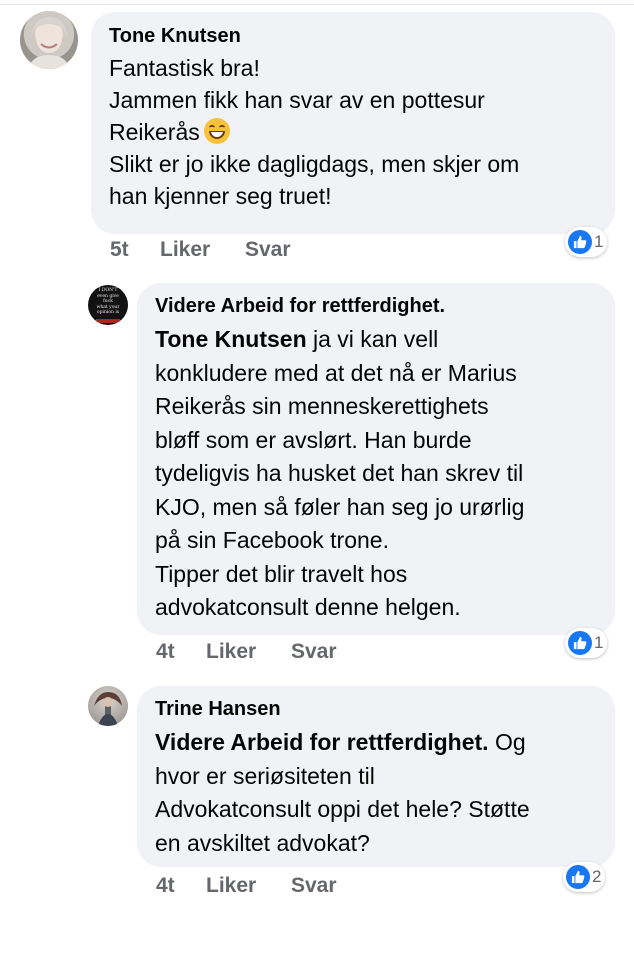  Describe the element at coordinates (220, 196) in the screenshot. I see `comment-line: han kjenner seg truet!` at that location.